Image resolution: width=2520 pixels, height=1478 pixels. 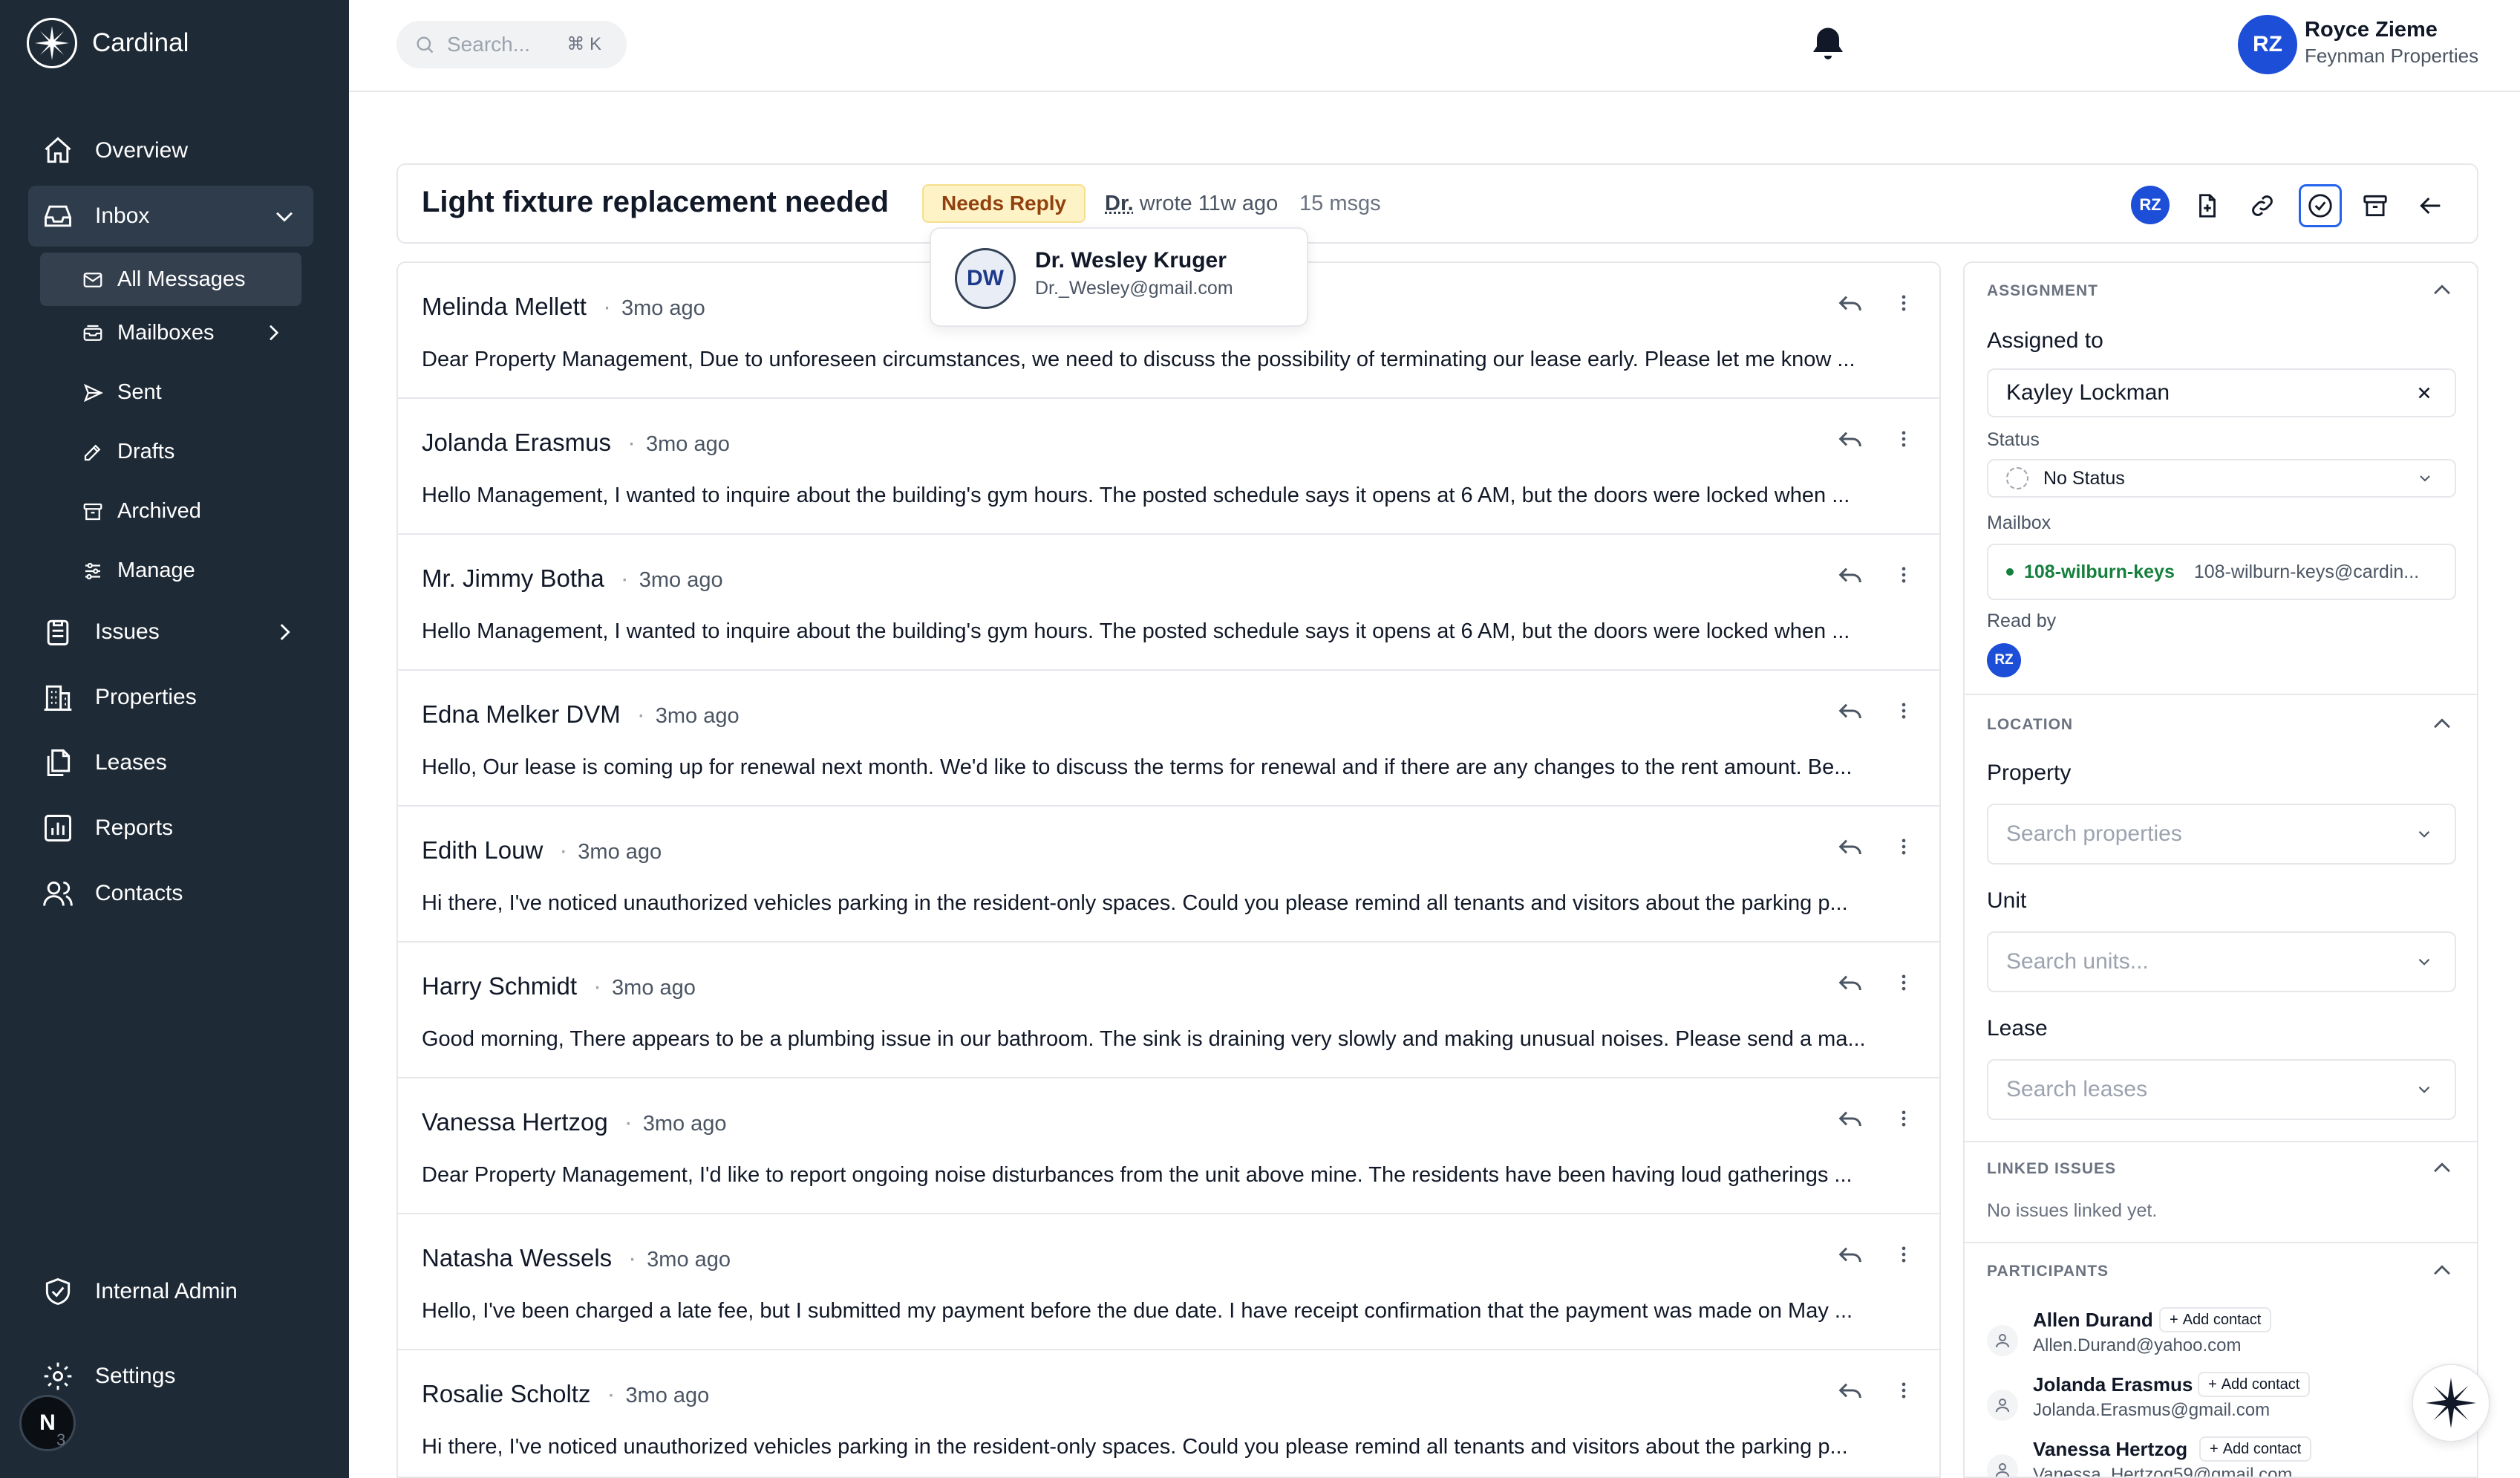 I want to click on property-search-select: Search properties, so click(x=2222, y=834).